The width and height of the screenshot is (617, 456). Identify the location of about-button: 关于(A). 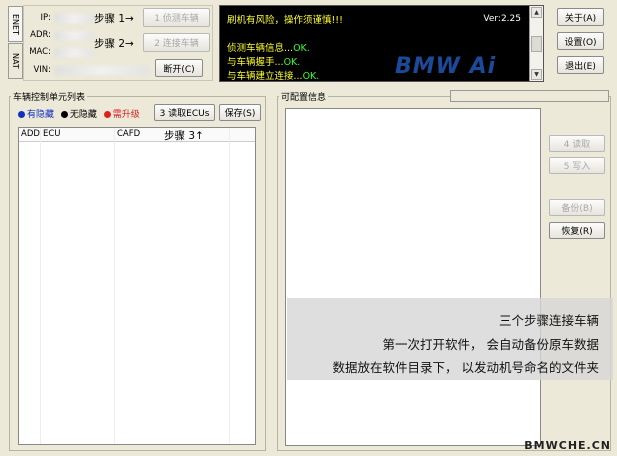
(580, 17).